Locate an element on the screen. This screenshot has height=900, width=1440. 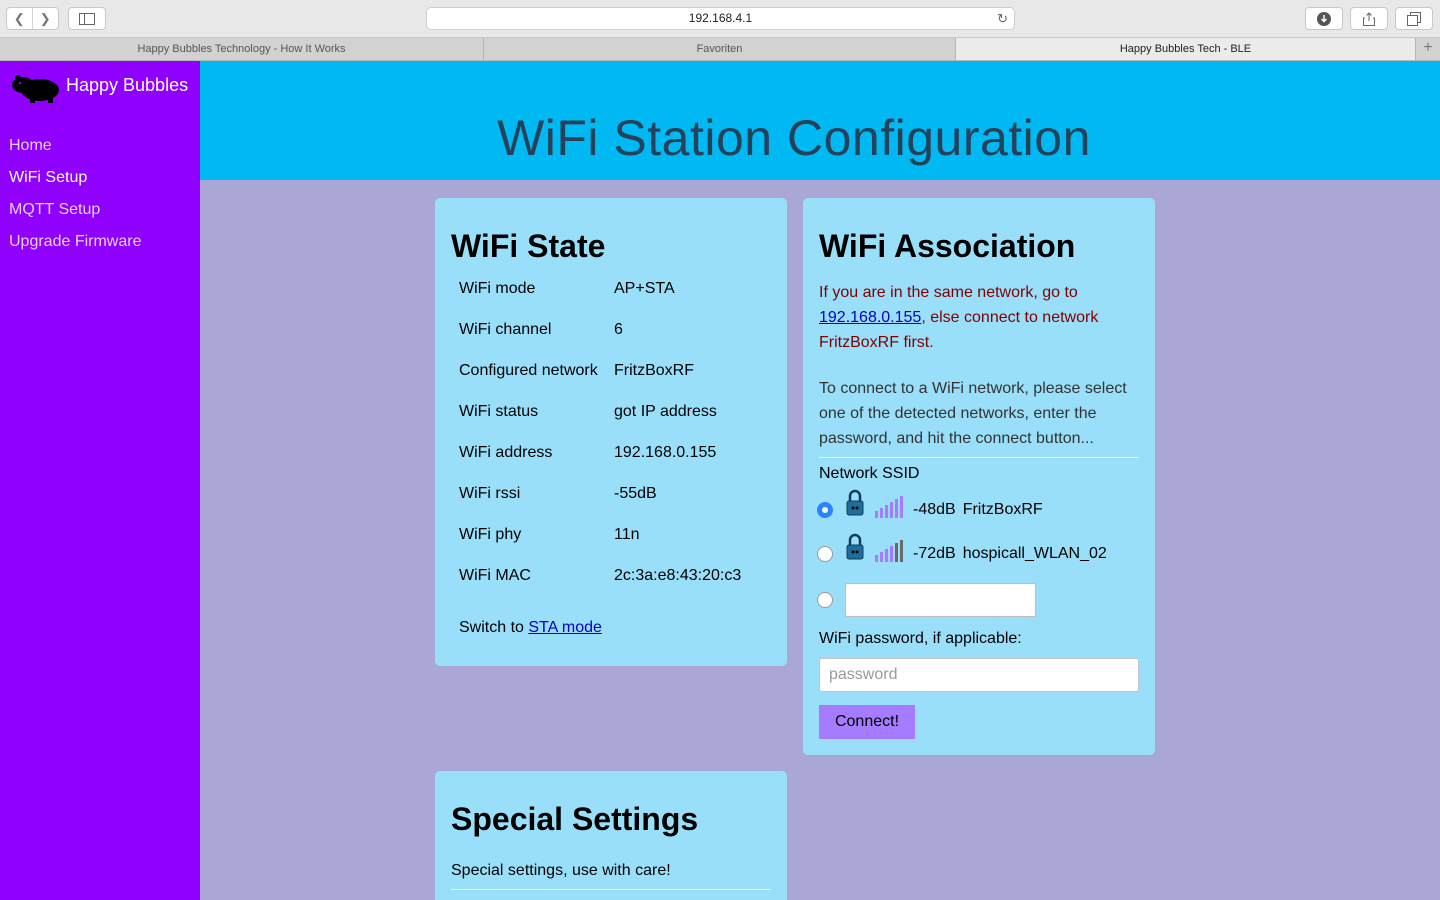
nav-buttons: ❮ ❯ is located at coordinates (32, 18).